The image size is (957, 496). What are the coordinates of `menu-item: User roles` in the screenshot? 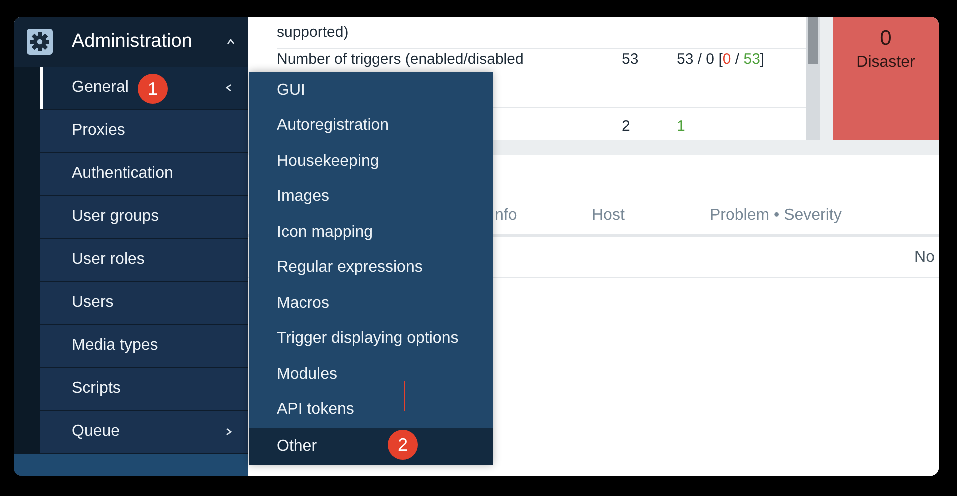 It's located at (144, 260).